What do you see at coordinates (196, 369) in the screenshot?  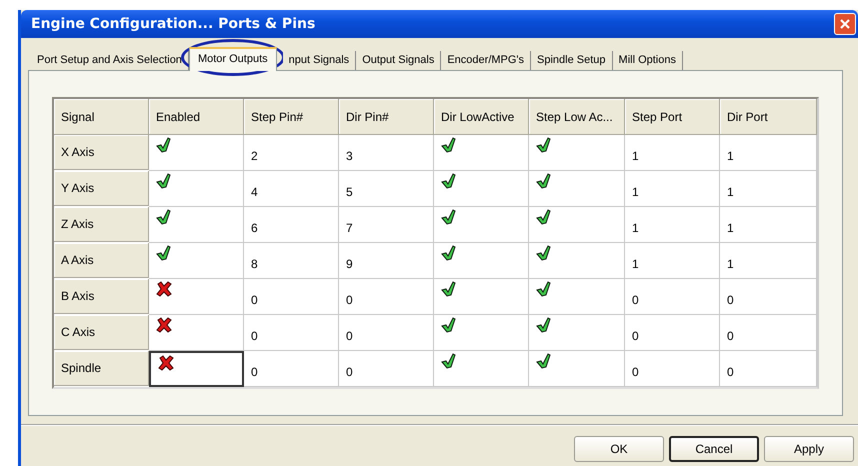 I see `table-cell` at bounding box center [196, 369].